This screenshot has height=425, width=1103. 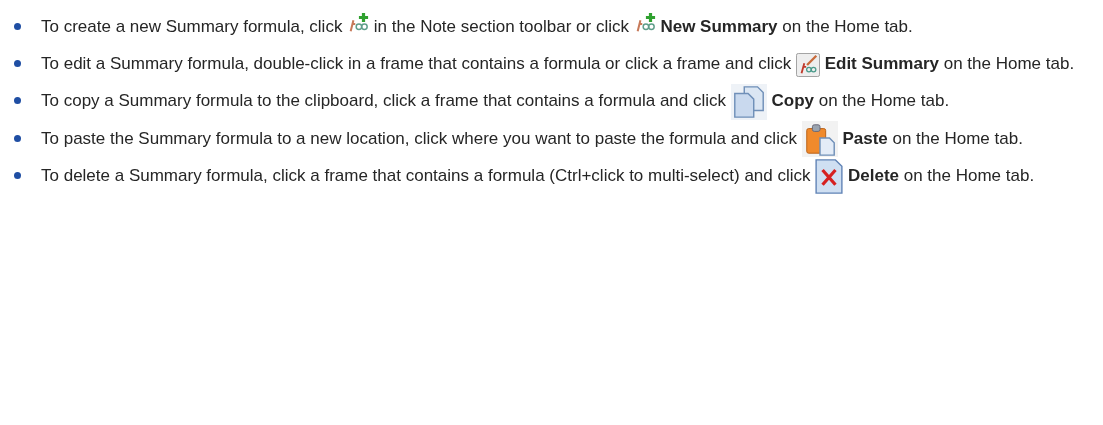 I want to click on instruction-text: To create a new Summary formula, click, so click(x=192, y=26).